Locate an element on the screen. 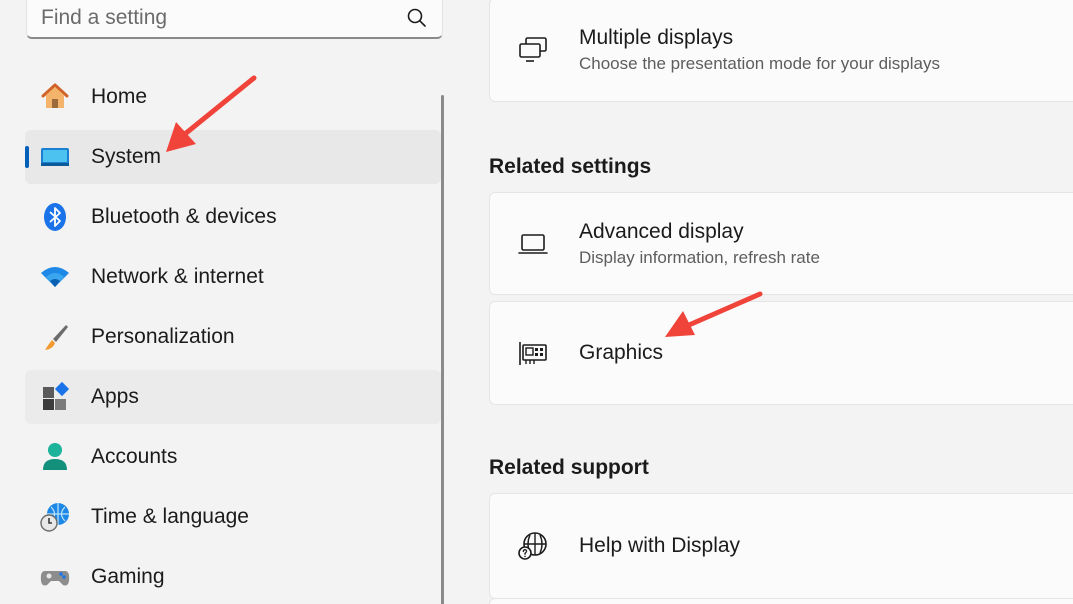 The image size is (1073, 604). sidebar-item-network: Network & internet is located at coordinates (233, 277).